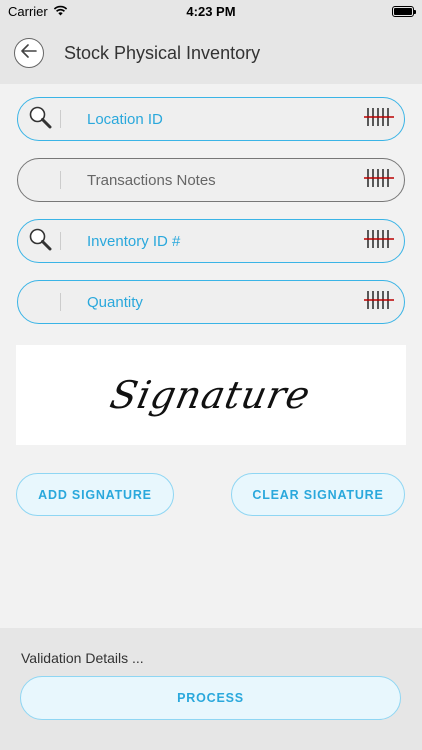 The width and height of the screenshot is (422, 750). I want to click on process-button: PROCESS, so click(210, 698).